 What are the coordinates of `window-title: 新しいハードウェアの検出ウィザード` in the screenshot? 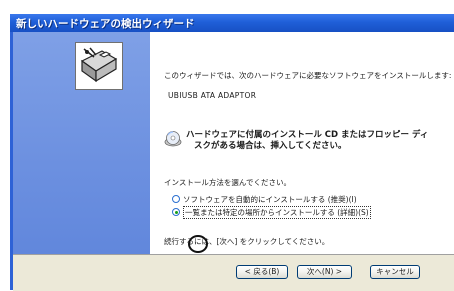 It's located at (105, 24).